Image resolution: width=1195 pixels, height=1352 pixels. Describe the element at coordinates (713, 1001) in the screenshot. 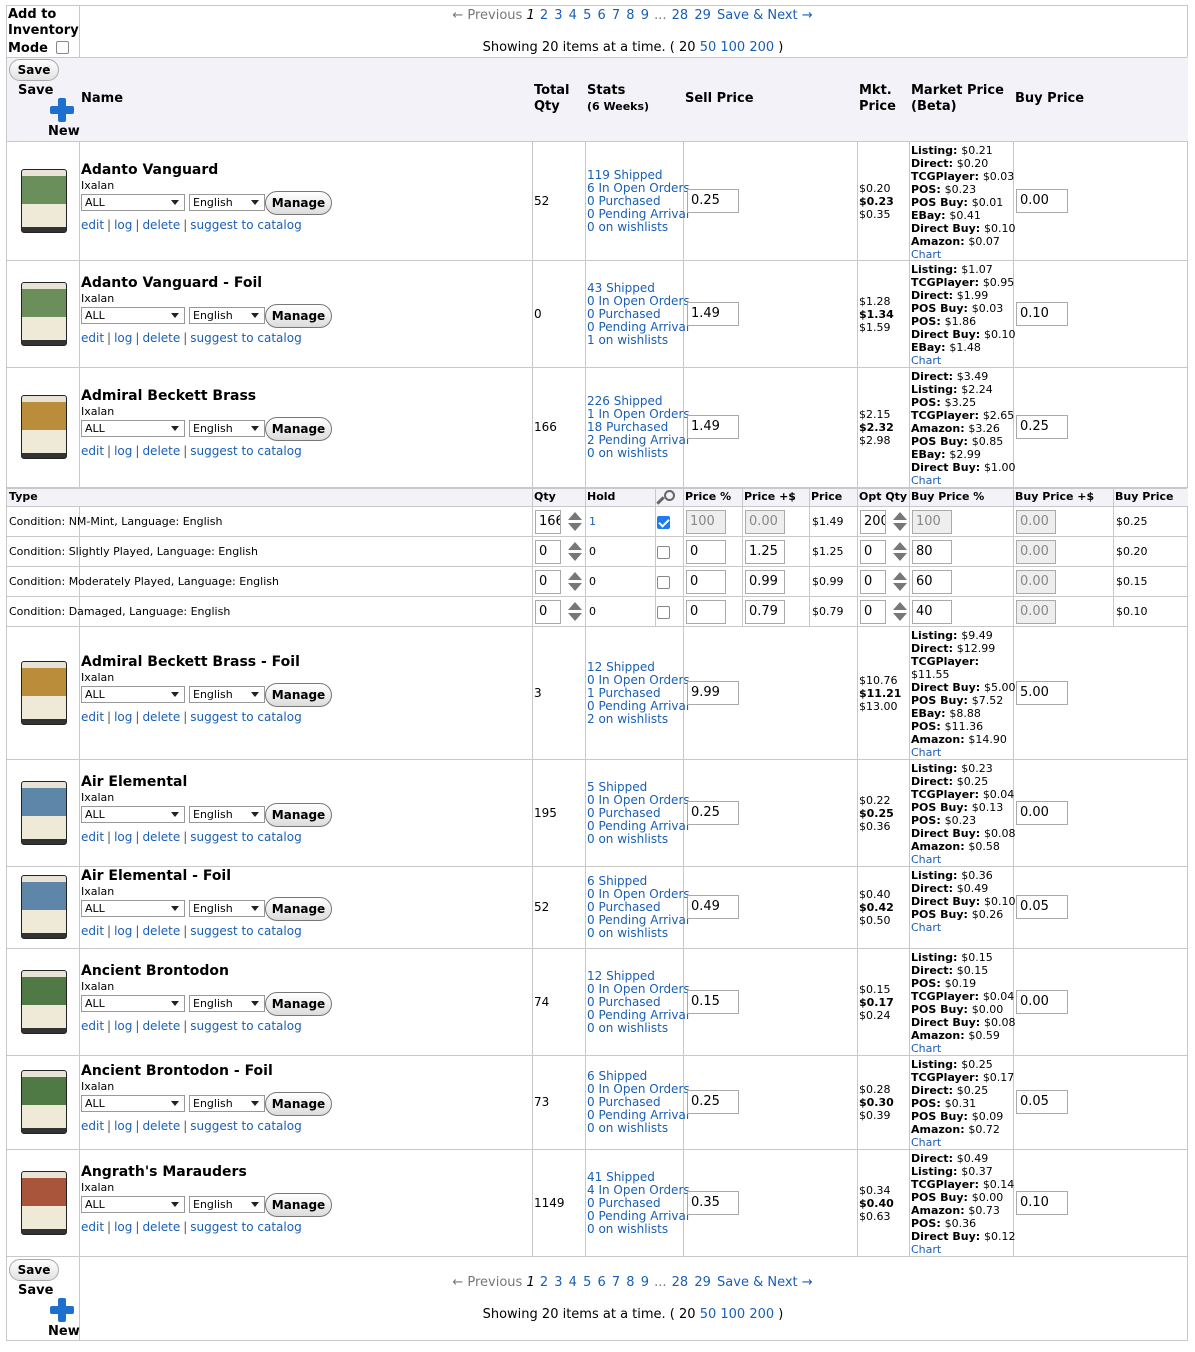

I see `sell-price-input: 0.15` at that location.